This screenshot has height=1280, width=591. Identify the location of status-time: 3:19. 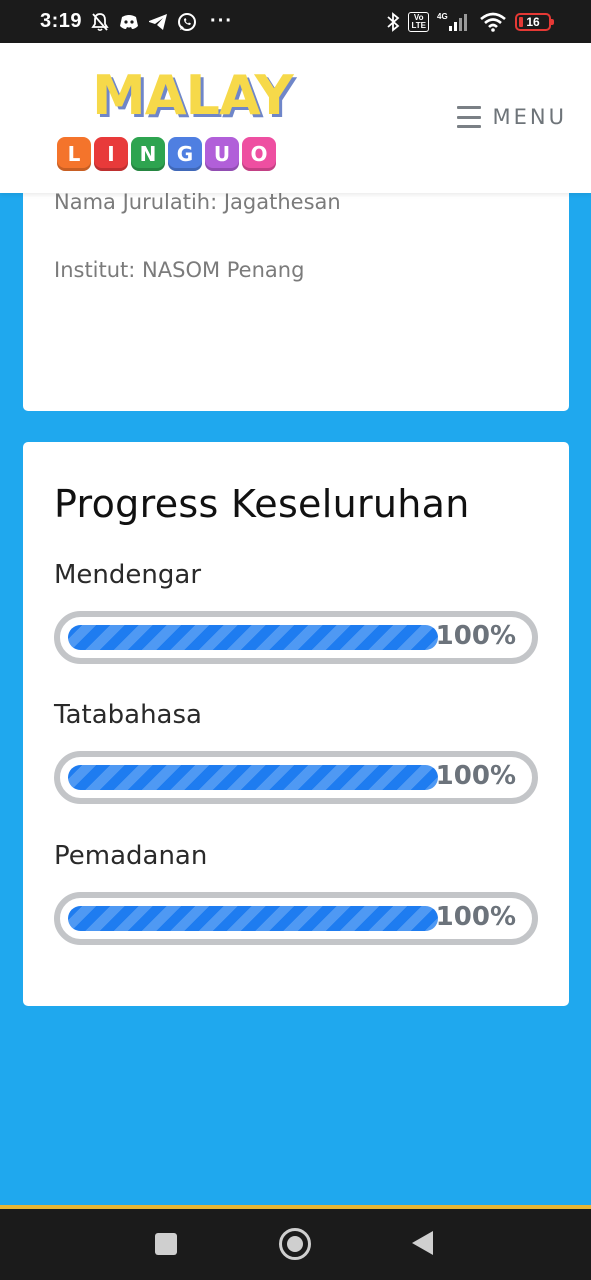
(61, 21).